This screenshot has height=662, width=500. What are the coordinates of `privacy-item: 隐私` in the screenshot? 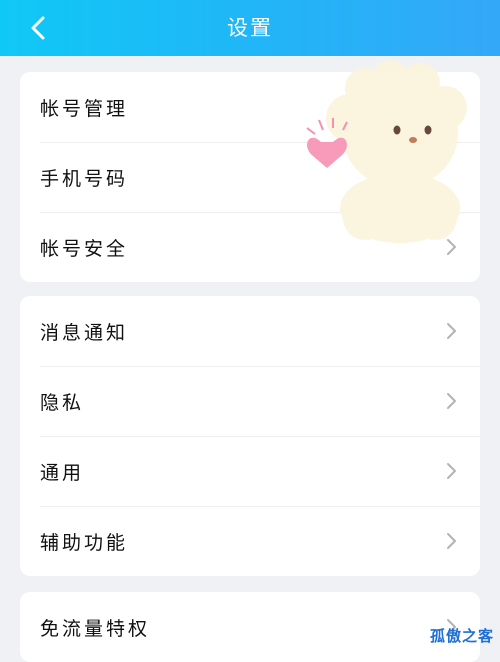 It's located at (250, 401).